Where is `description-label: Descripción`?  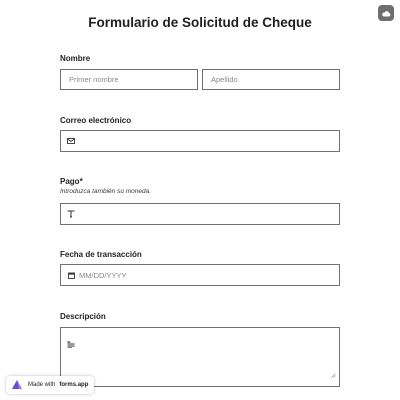 description-label: Descripción is located at coordinates (83, 316).